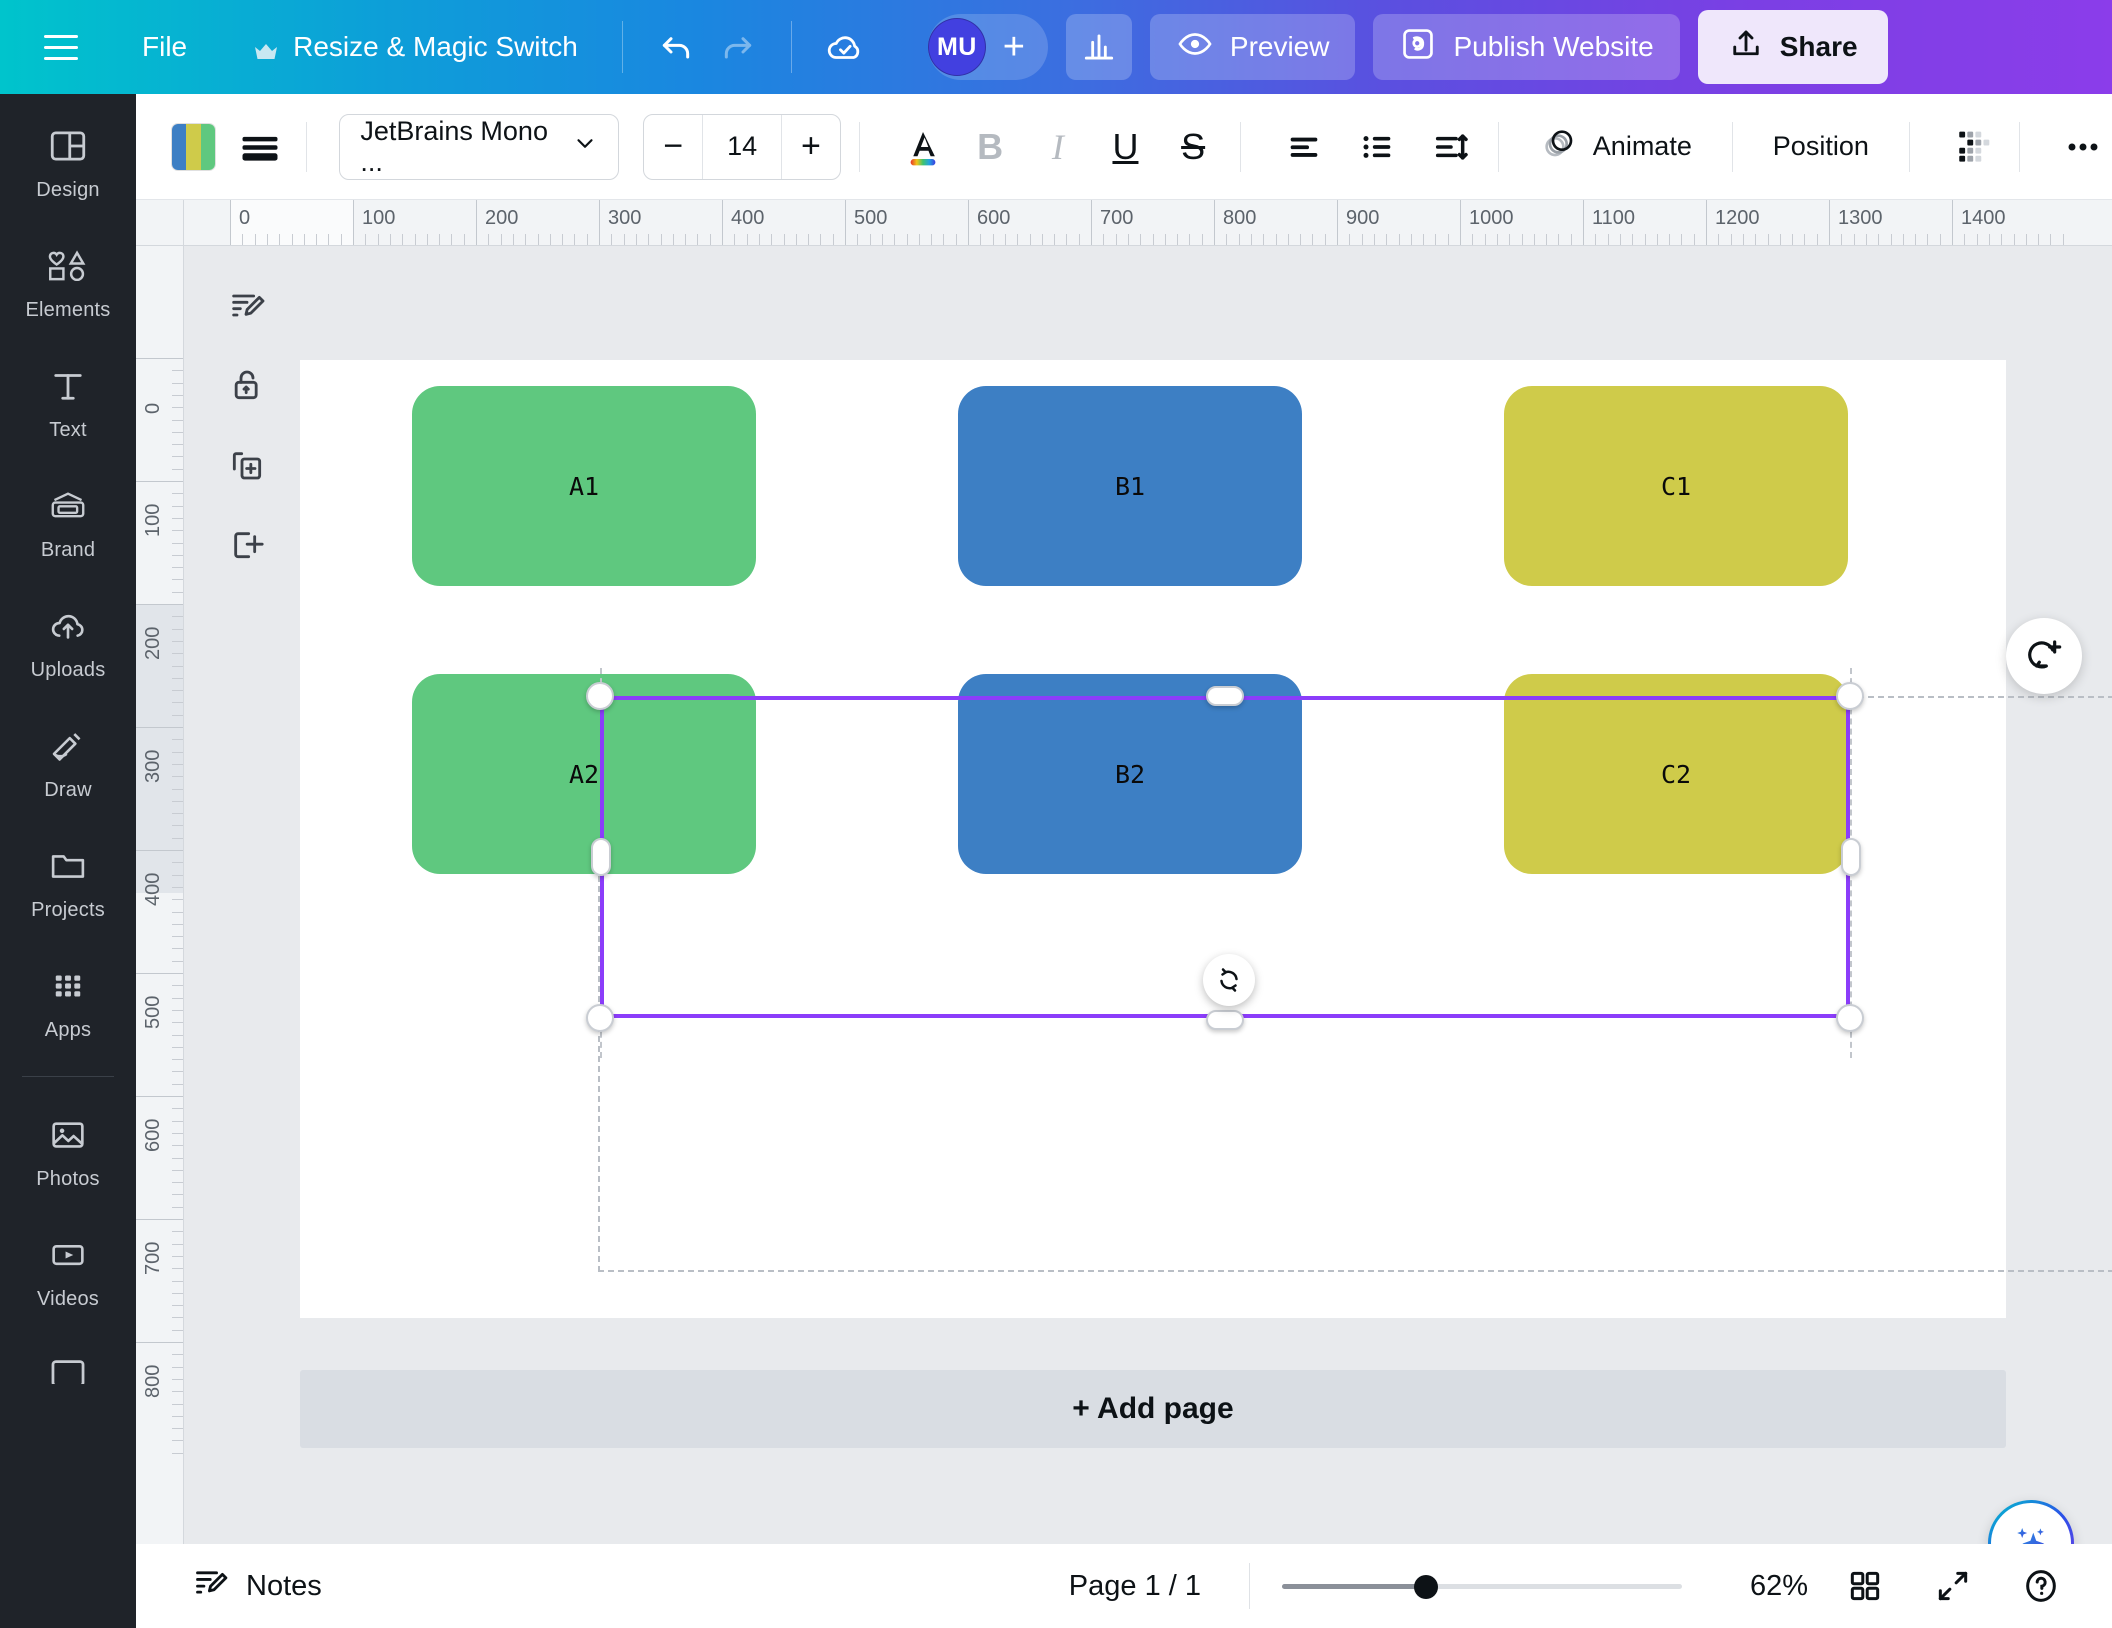 This screenshot has width=2112, height=1628. Describe the element at coordinates (1225, 696) in the screenshot. I see `selection-handle-top` at that location.